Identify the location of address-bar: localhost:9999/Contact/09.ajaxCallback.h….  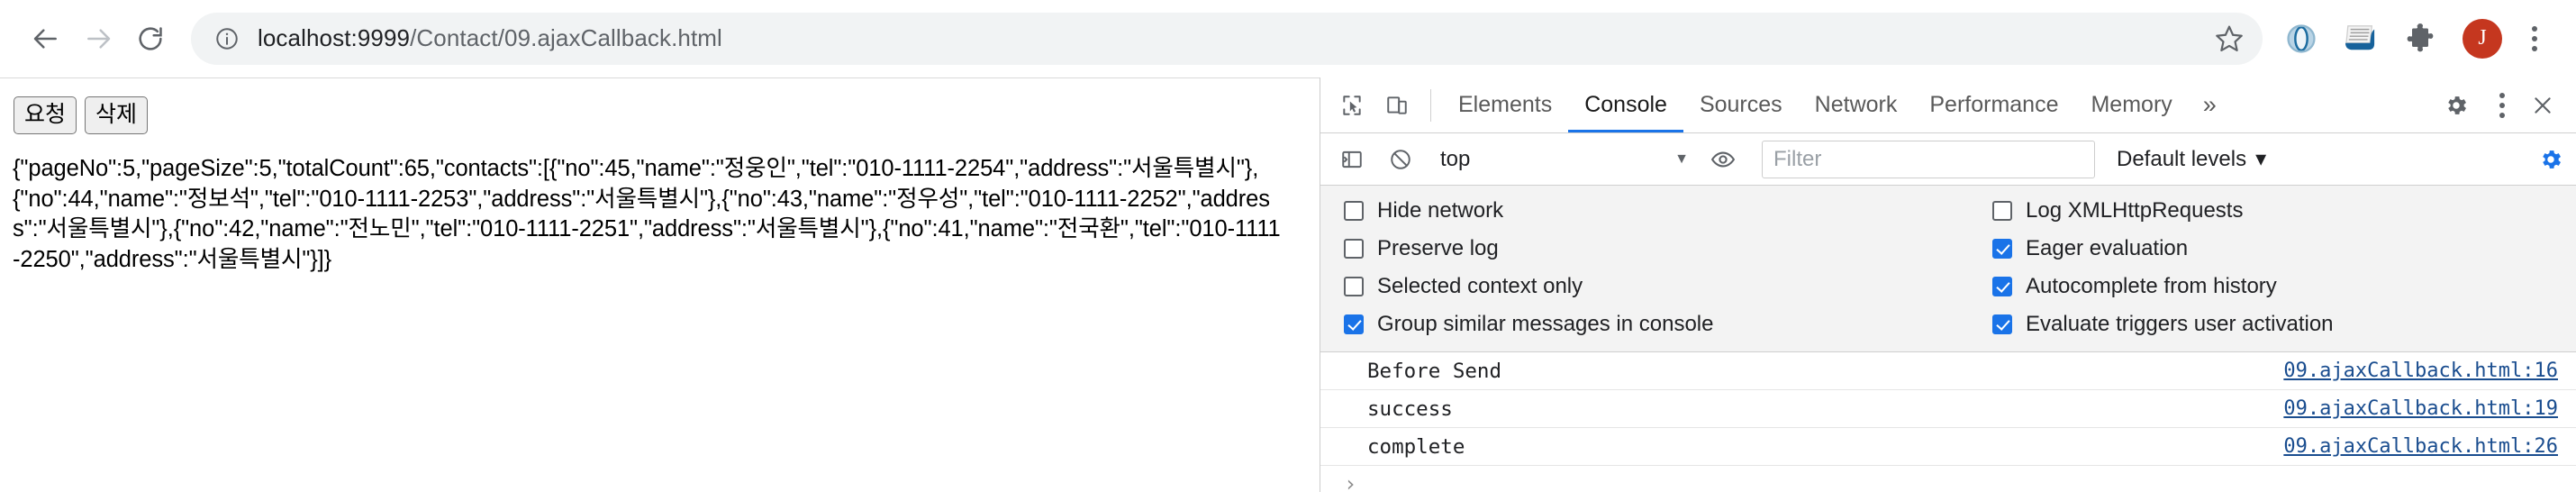
(1227, 38).